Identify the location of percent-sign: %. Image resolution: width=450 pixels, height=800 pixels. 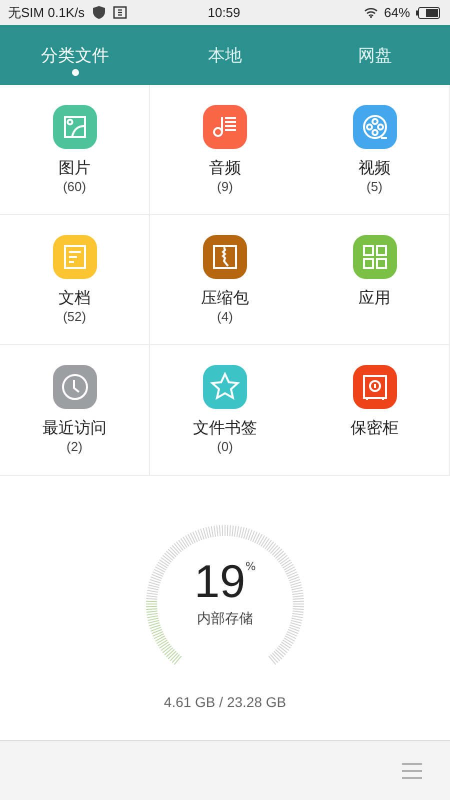
(250, 566).